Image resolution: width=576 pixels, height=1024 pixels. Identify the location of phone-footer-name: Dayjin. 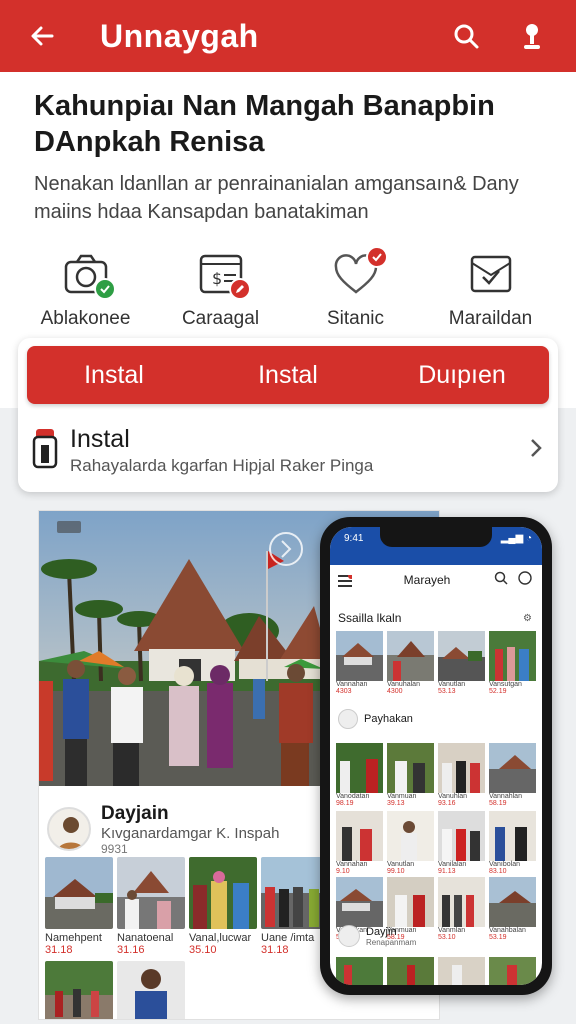
(381, 931).